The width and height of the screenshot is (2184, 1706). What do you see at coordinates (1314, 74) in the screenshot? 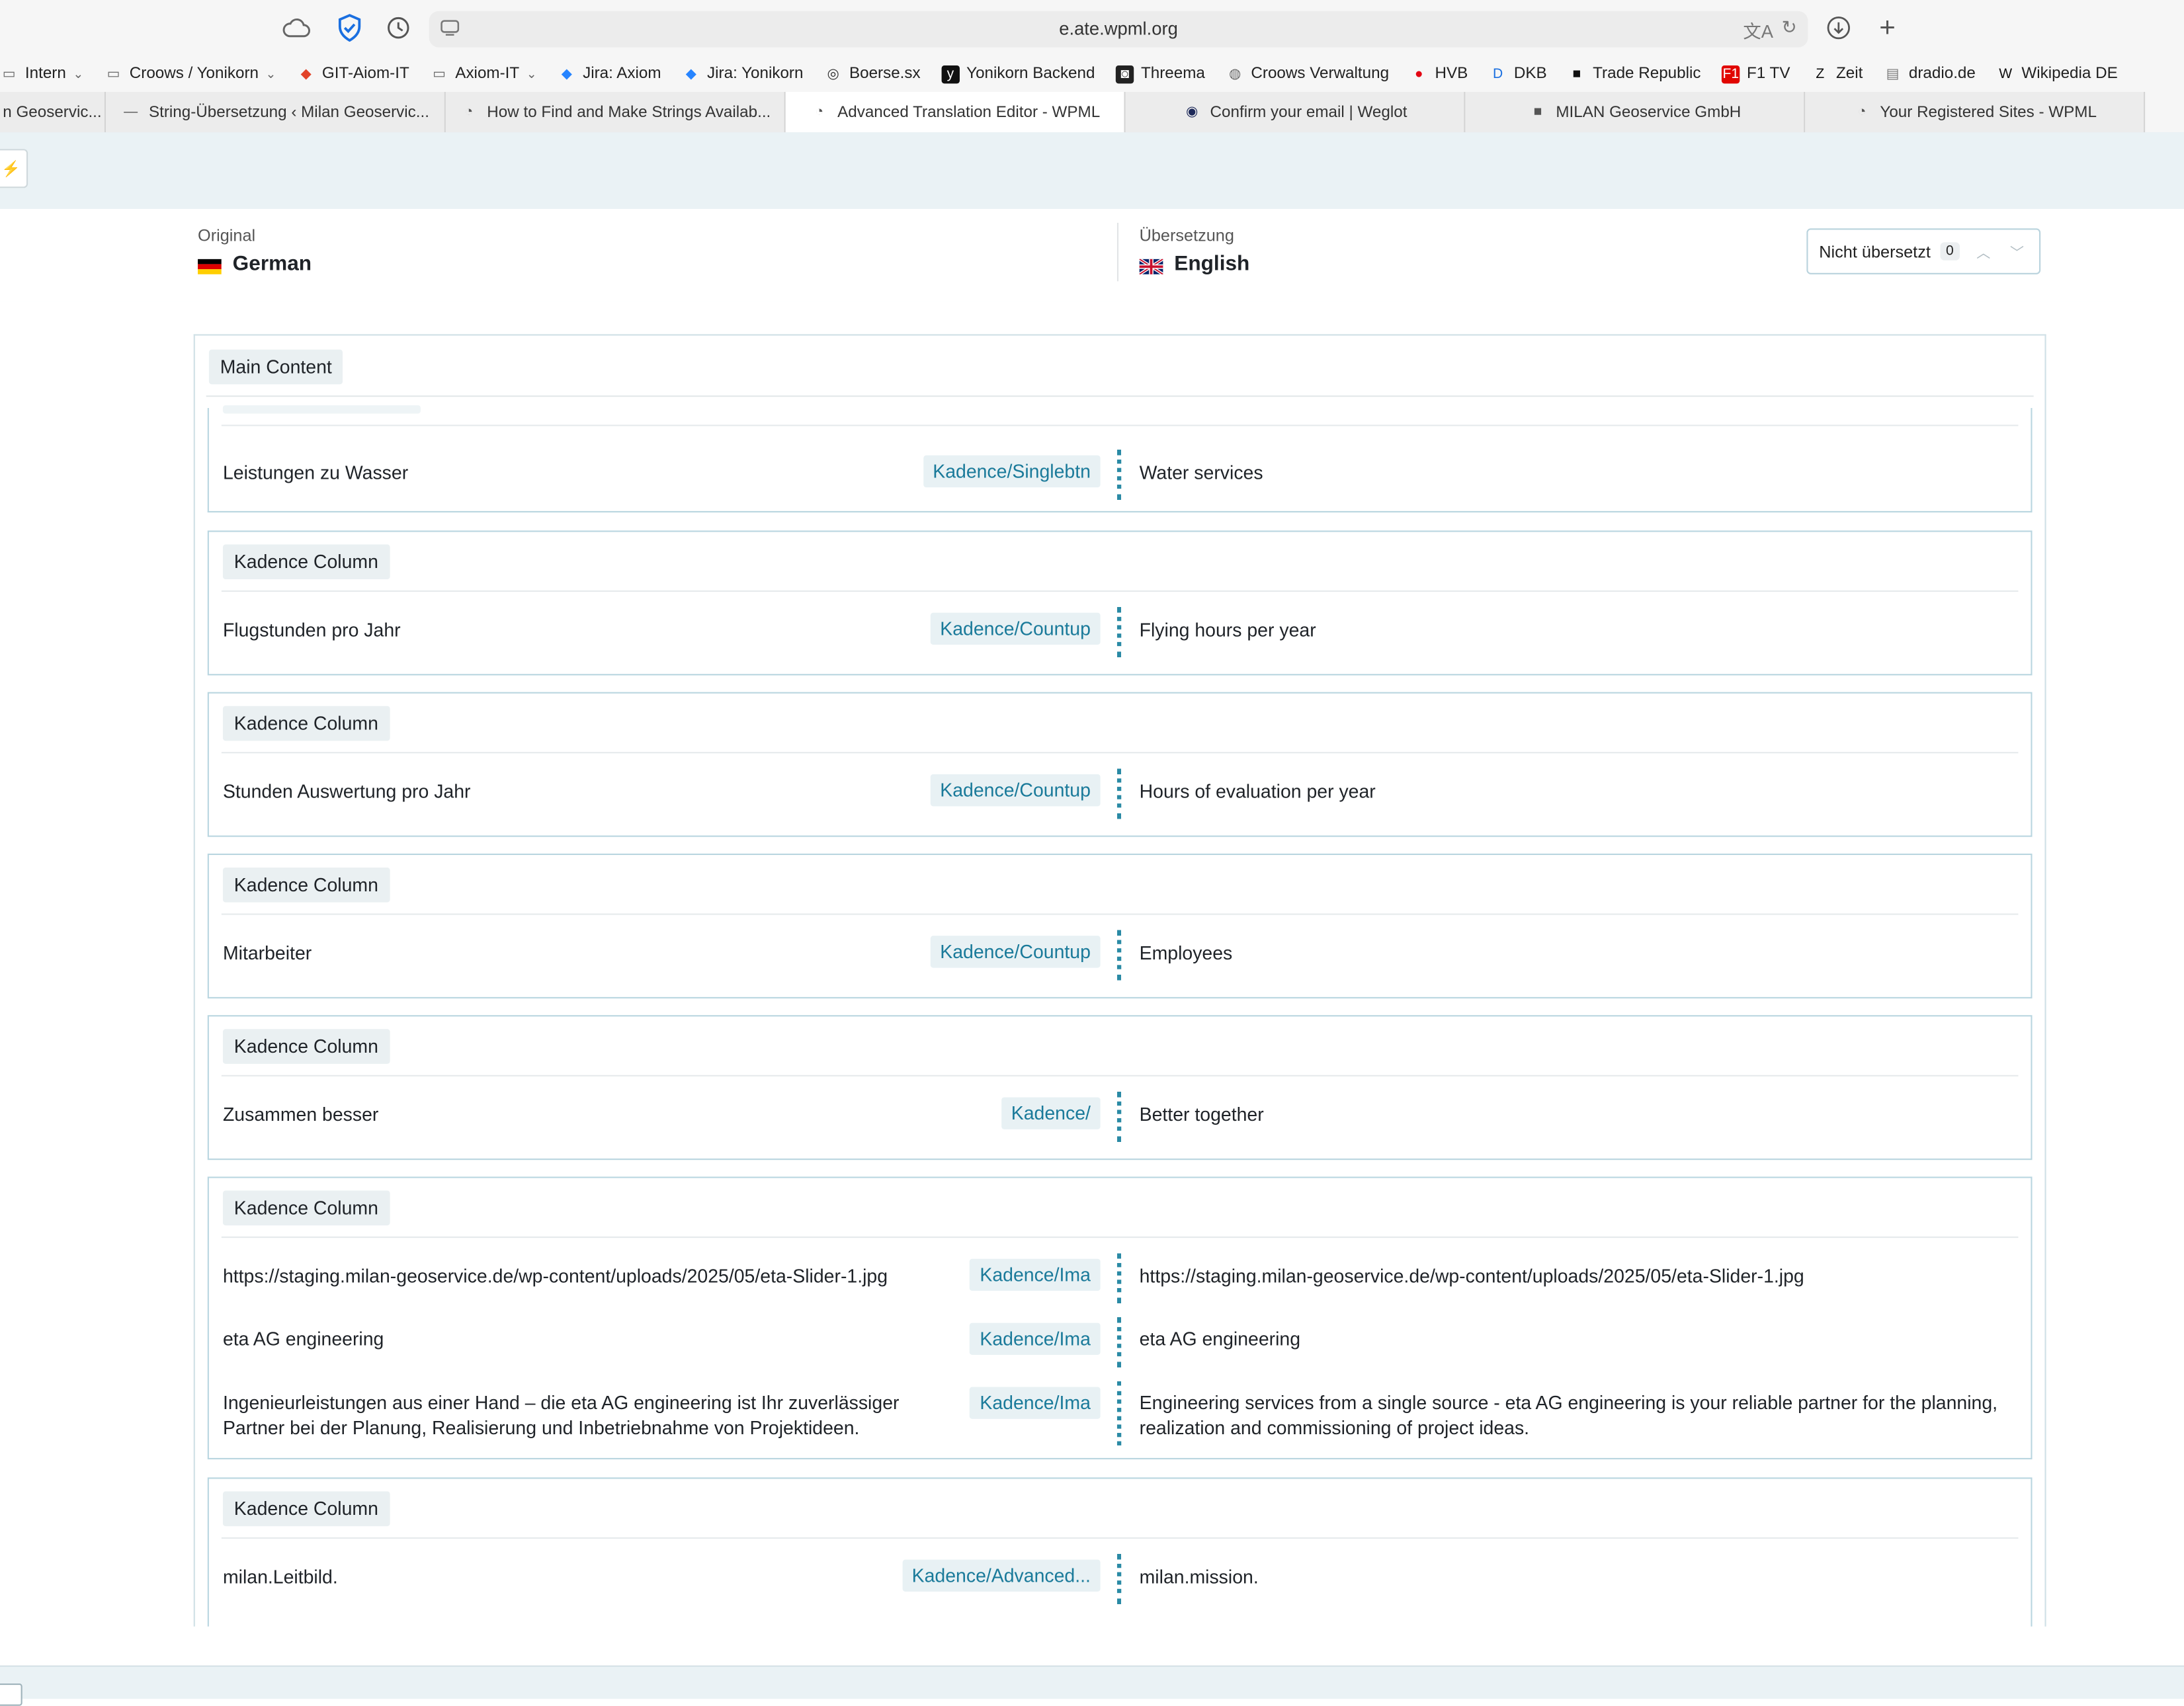
I see `bookmark-item: ◍ Croows Verwaltung` at bounding box center [1314, 74].